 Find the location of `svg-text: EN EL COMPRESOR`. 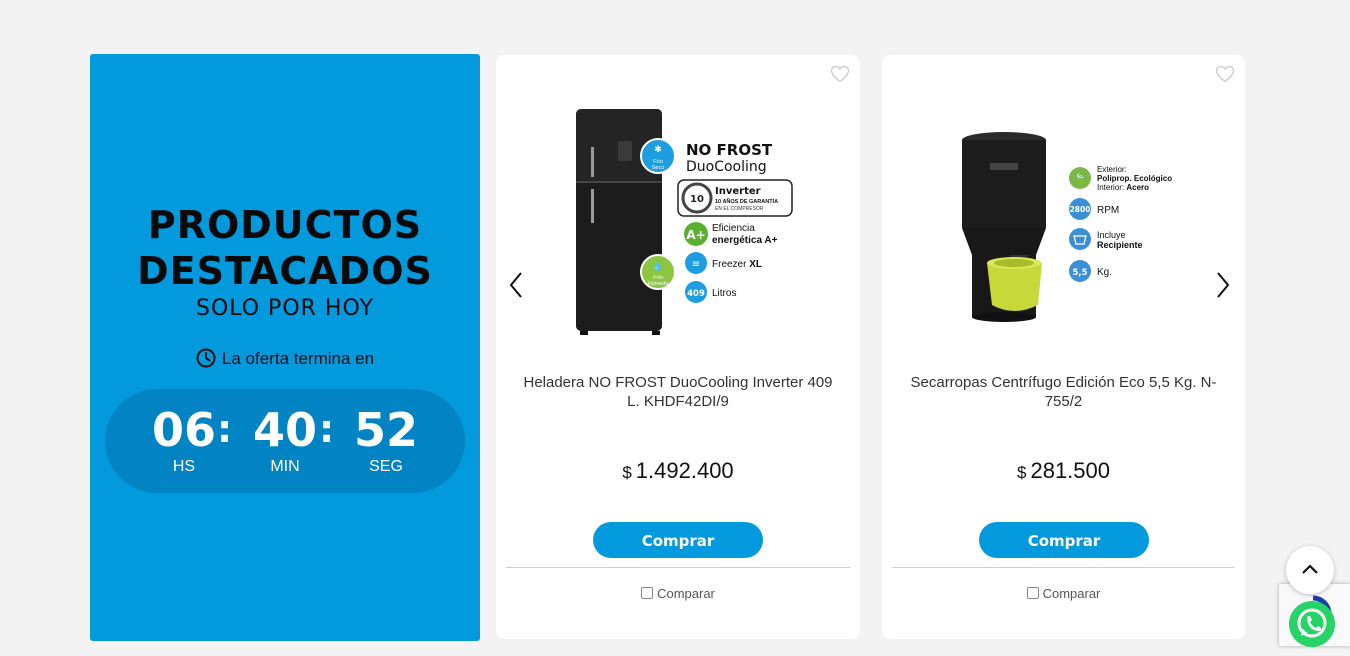

svg-text: EN EL COMPRESOR is located at coordinates (739, 209).